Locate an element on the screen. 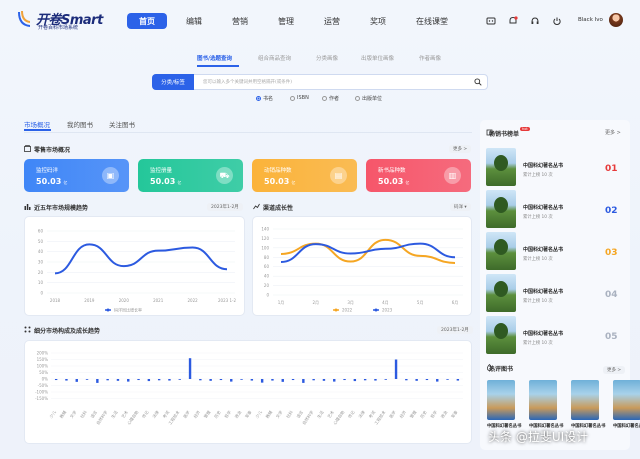  segment-range-select: 2023年1-2月 is located at coordinates (455, 330).